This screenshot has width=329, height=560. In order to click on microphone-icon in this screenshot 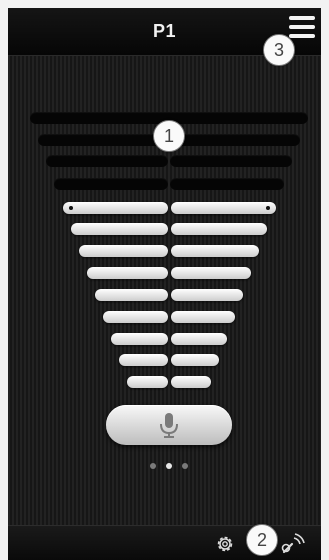, I will do `click(169, 425)`.